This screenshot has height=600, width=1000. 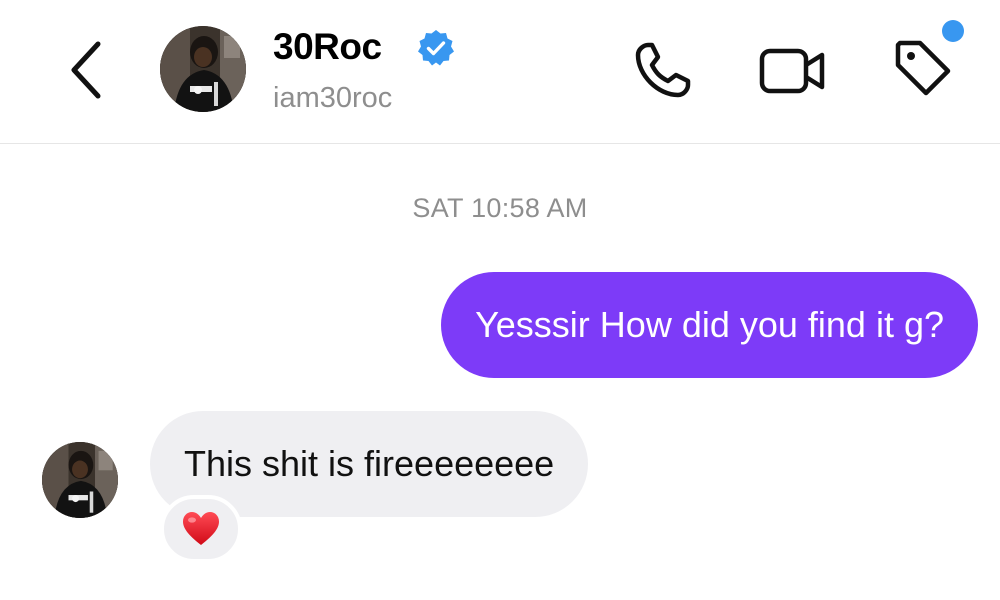 I want to click on tag-icon, so click(x=923, y=68).